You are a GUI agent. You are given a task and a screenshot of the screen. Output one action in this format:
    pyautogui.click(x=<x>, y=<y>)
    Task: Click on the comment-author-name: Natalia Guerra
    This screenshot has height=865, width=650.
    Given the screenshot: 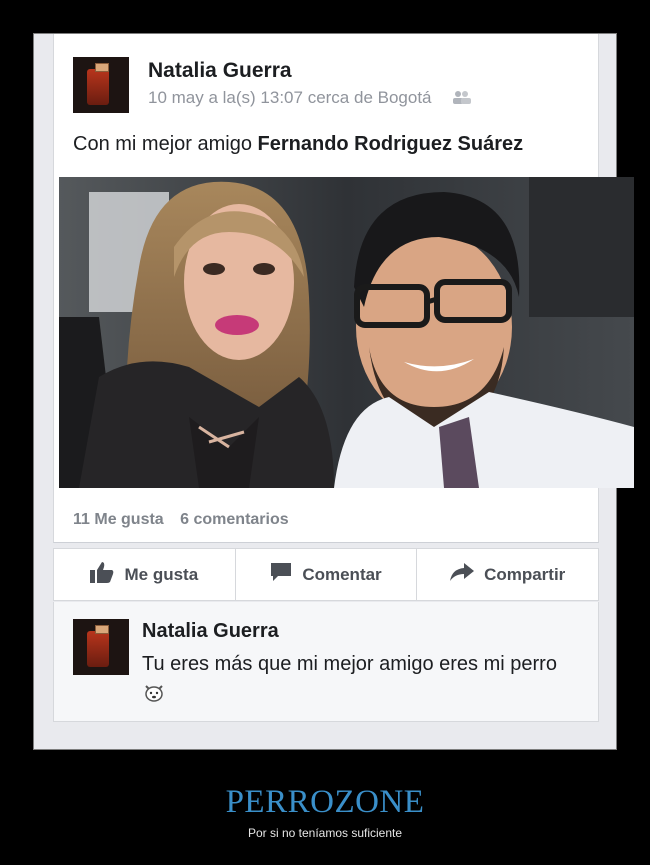 What is the action you would take?
    pyautogui.click(x=210, y=631)
    